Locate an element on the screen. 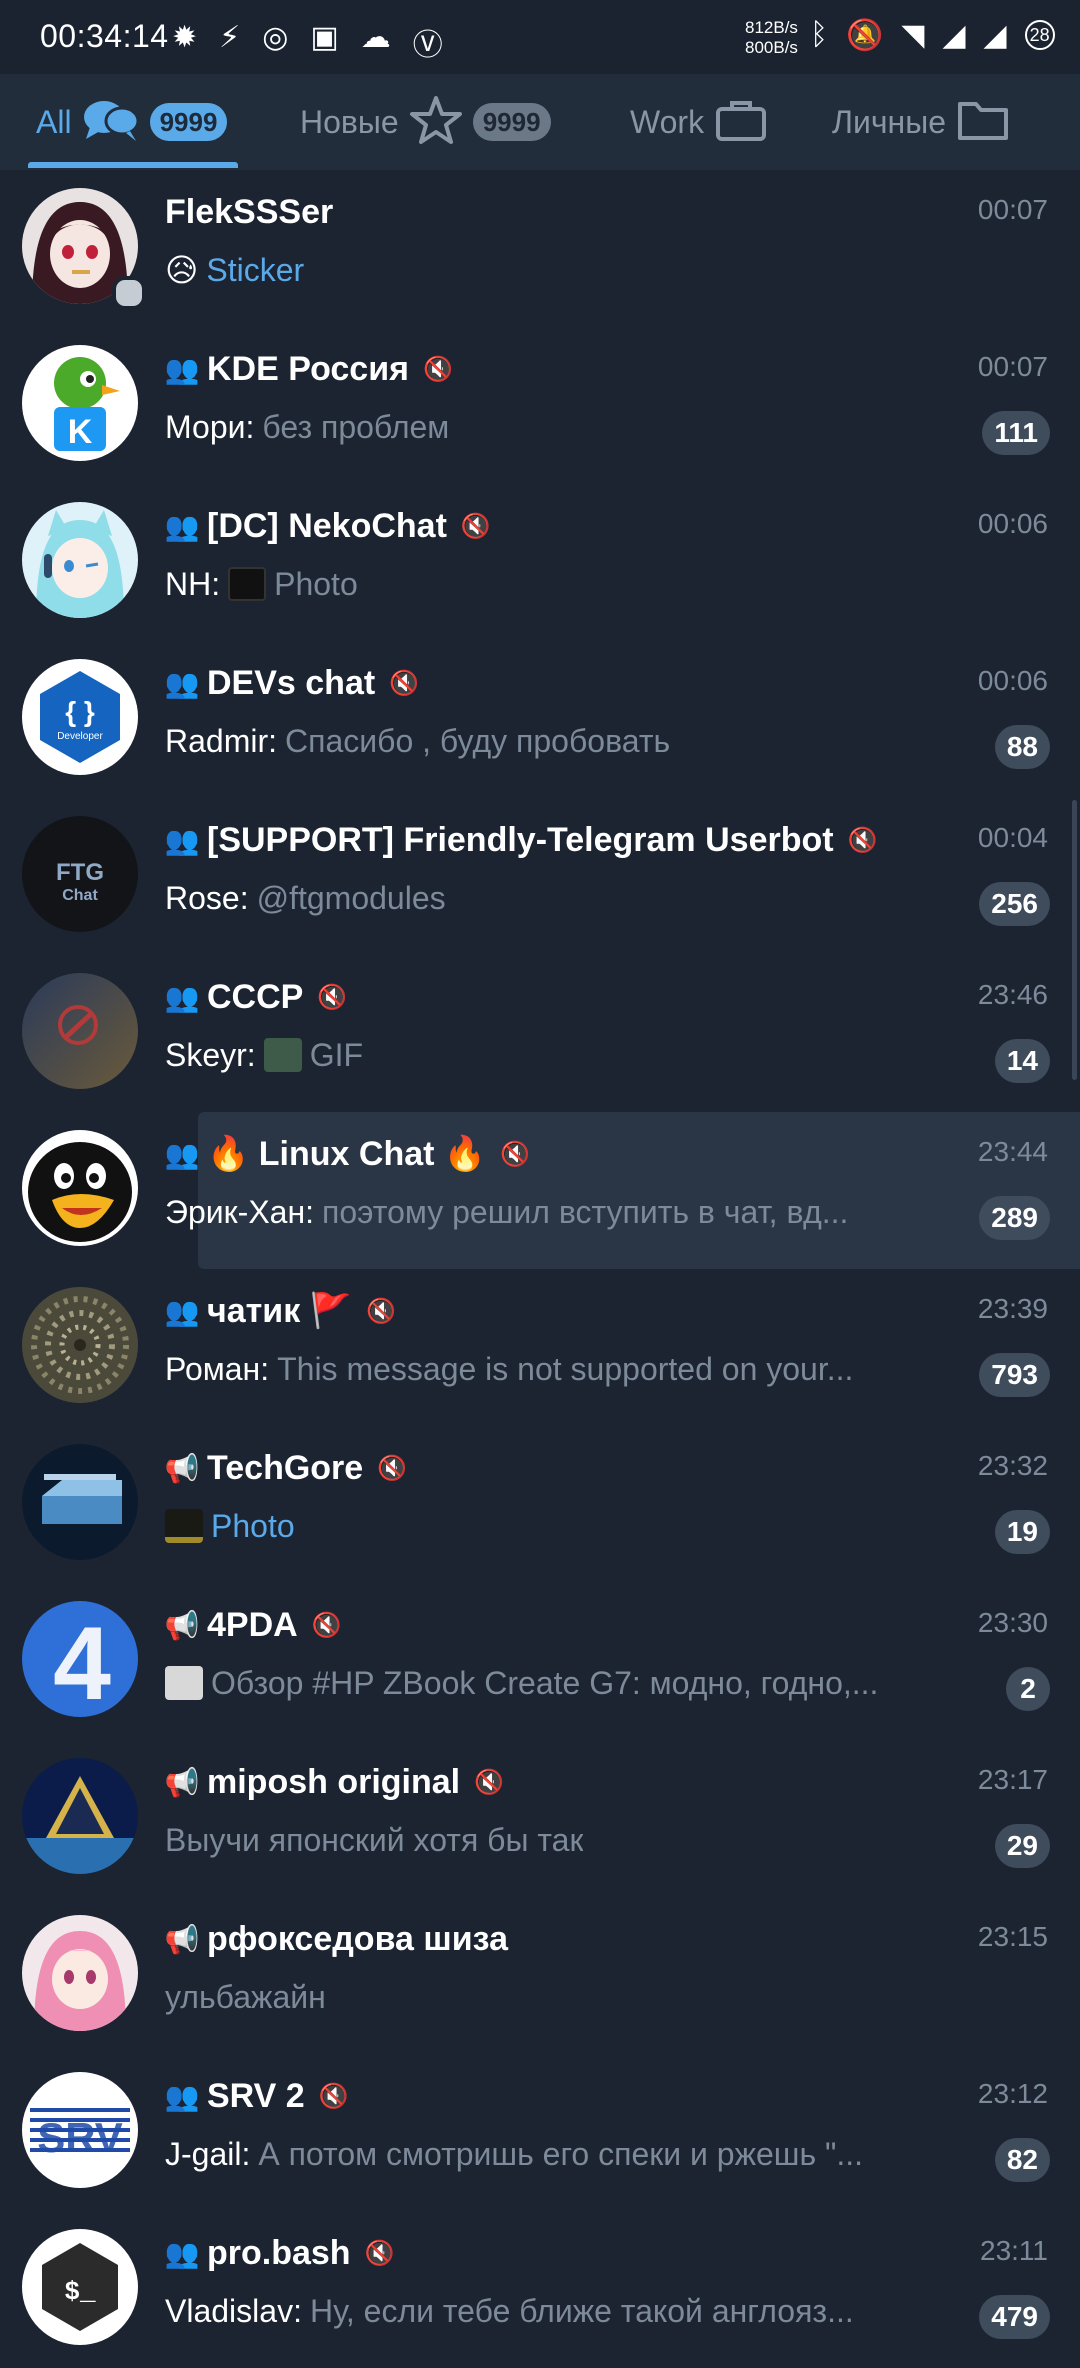 The height and width of the screenshot is (2368, 1080). chat-title-row: 👥 DEVs chat 🔇 is located at coordinates (292, 683).